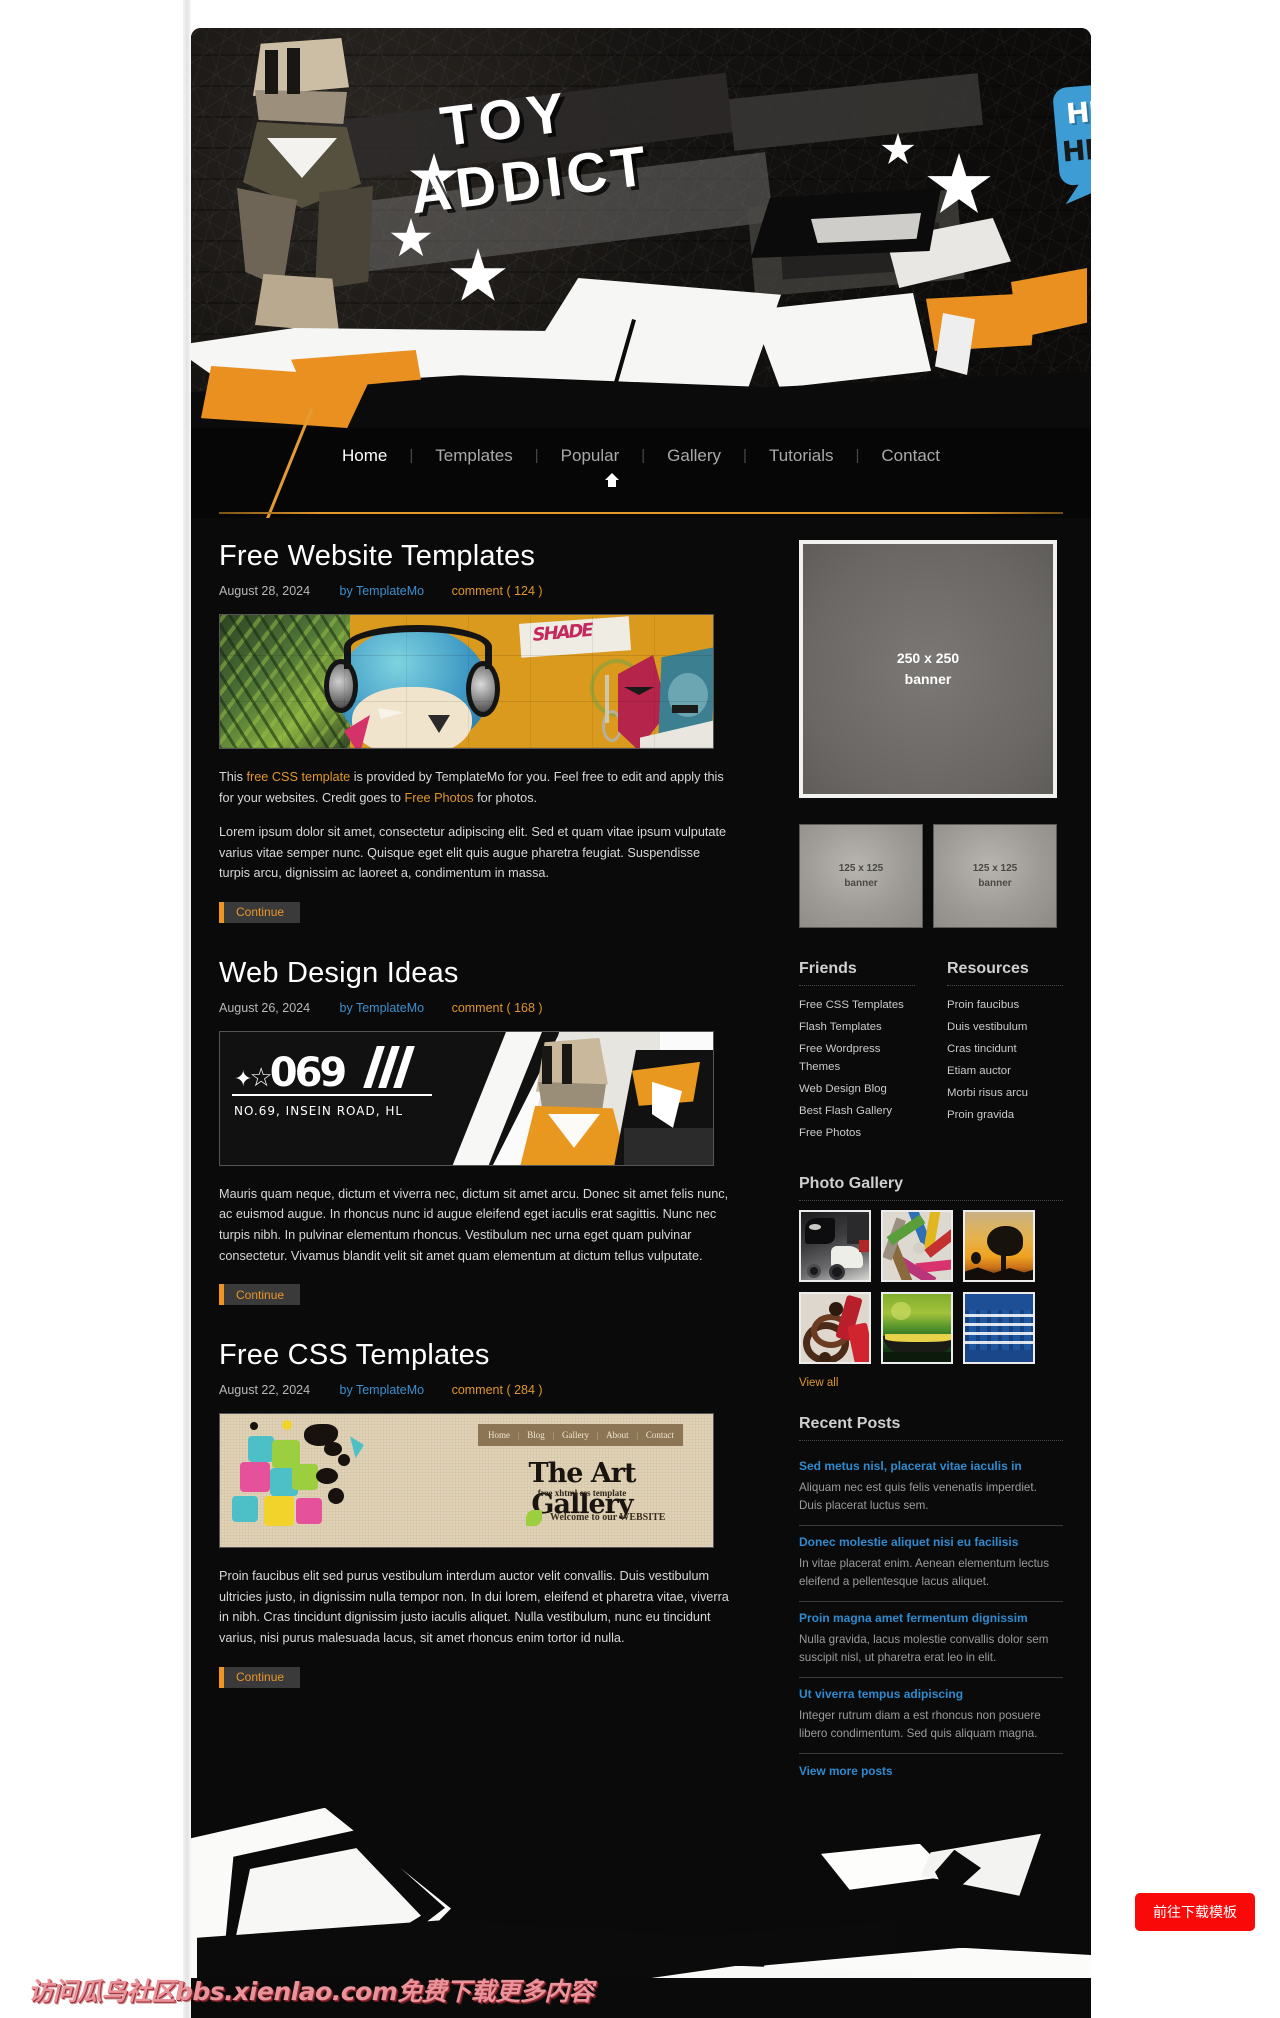  I want to click on list-item: Free Wordpress Themes, so click(857, 1057).